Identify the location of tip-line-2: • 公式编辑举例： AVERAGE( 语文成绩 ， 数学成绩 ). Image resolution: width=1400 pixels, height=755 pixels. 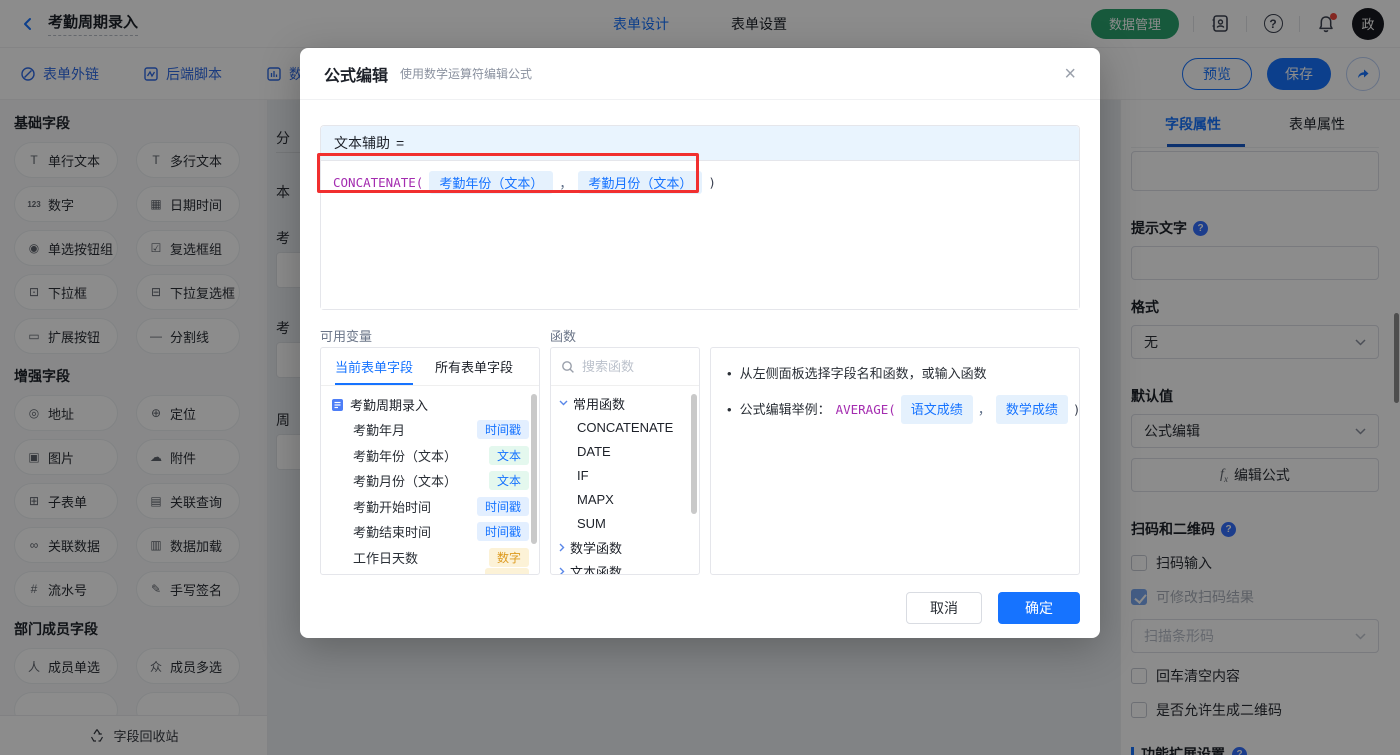
(903, 409).